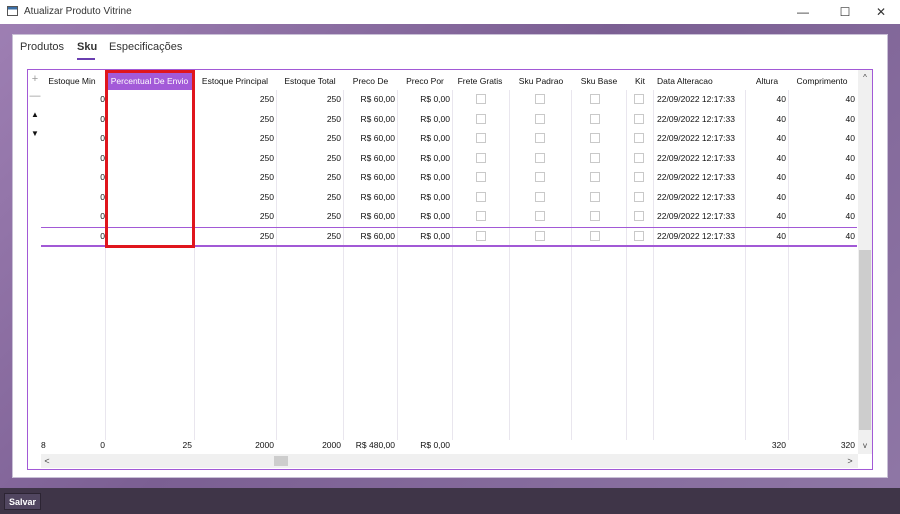 This screenshot has width=900, height=514. What do you see at coordinates (22, 501) in the screenshot?
I see `save-button: Salvar` at bounding box center [22, 501].